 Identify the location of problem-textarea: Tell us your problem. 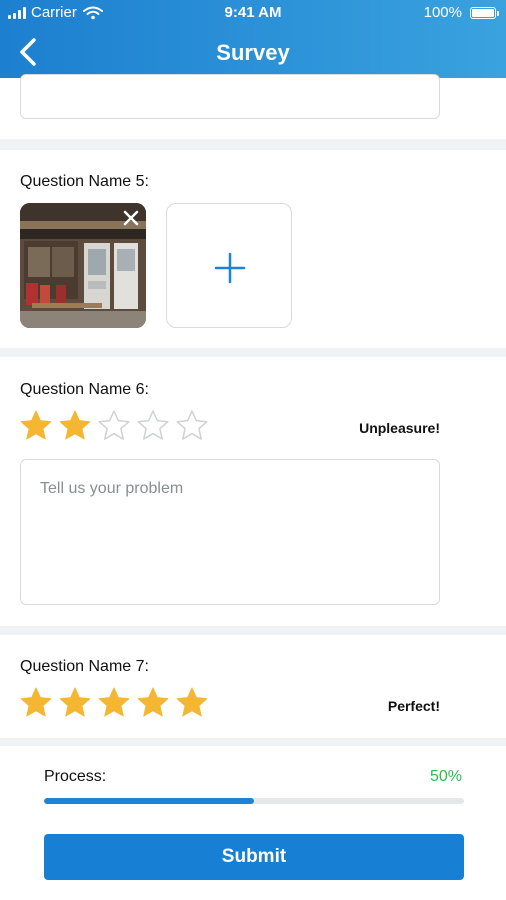
(230, 532).